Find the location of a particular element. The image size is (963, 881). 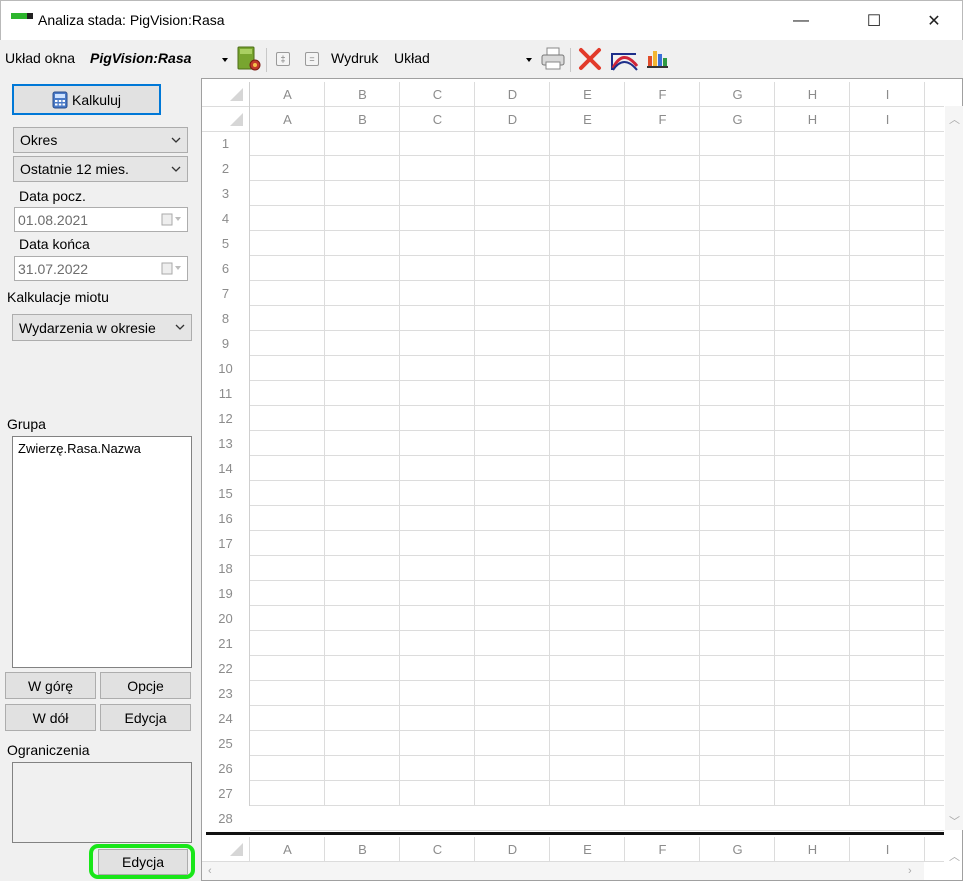

maximize-button: ☐ is located at coordinates (874, 21).